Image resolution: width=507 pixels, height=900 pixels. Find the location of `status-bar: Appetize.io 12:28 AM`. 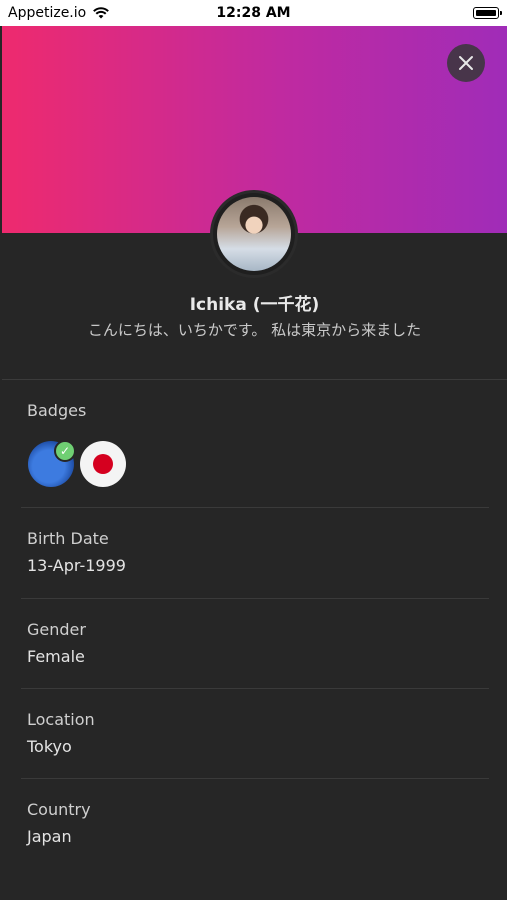

status-bar: Appetize.io 12:28 AM is located at coordinates (253, 13).